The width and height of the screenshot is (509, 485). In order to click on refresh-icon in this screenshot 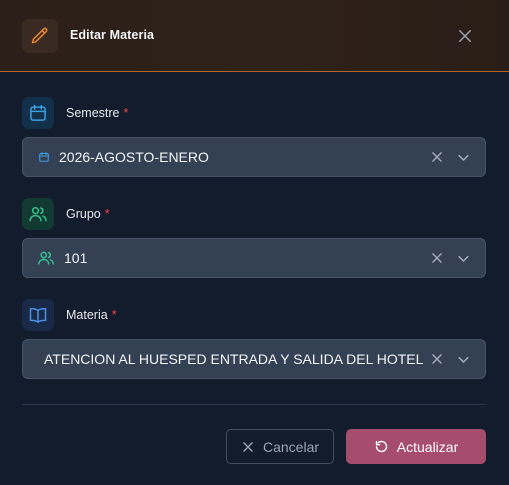, I will do `click(381, 446)`.